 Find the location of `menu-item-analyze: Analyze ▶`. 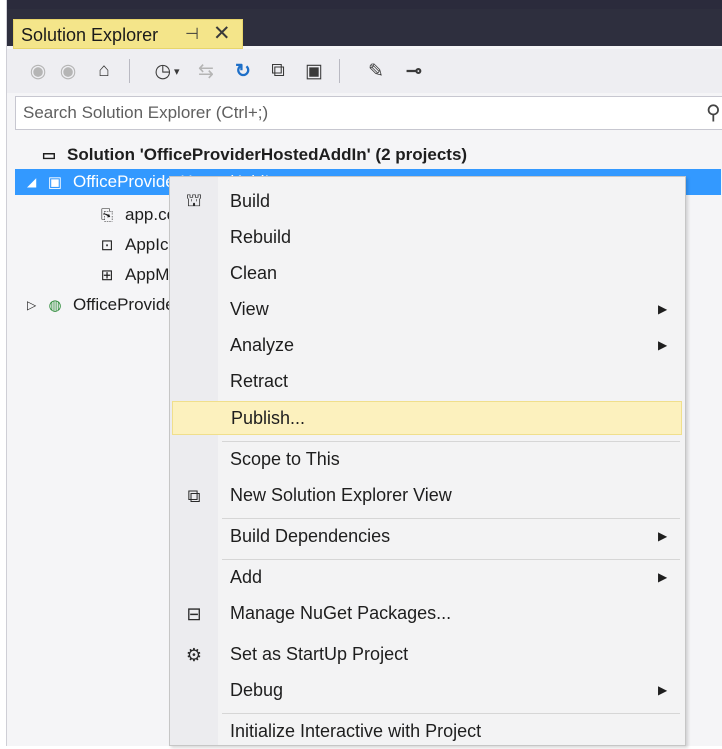

menu-item-analyze: Analyze ▶ is located at coordinates (427, 346).